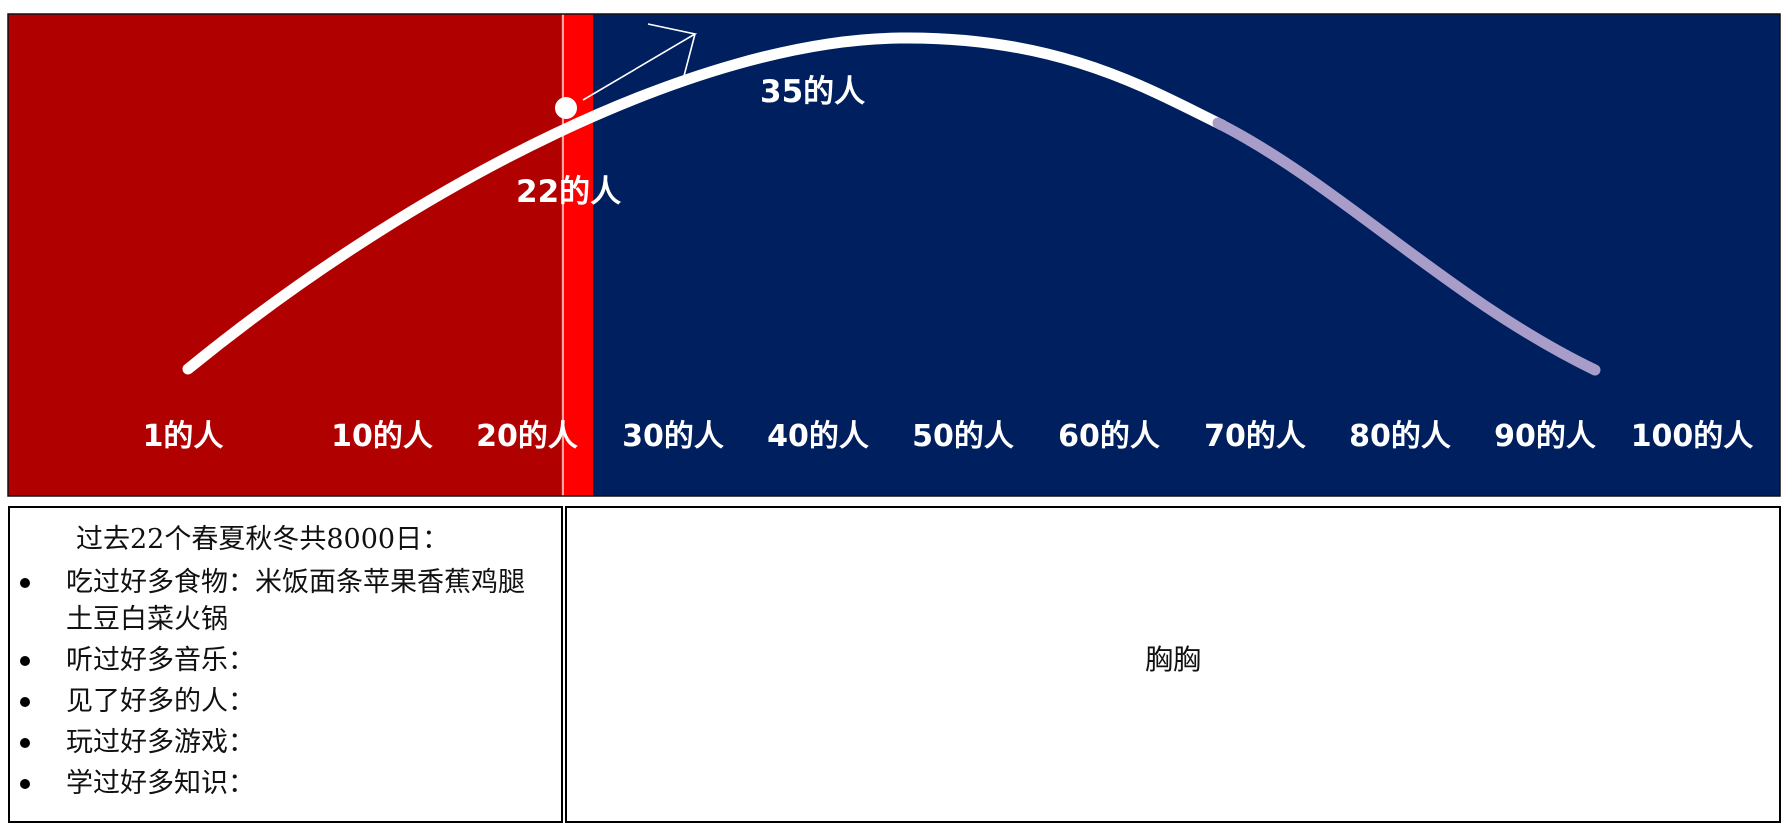 Image resolution: width=1785 pixels, height=828 pixels. Describe the element at coordinates (160, 783) in the screenshot. I see `list-item-text: 学过好多知识：` at that location.